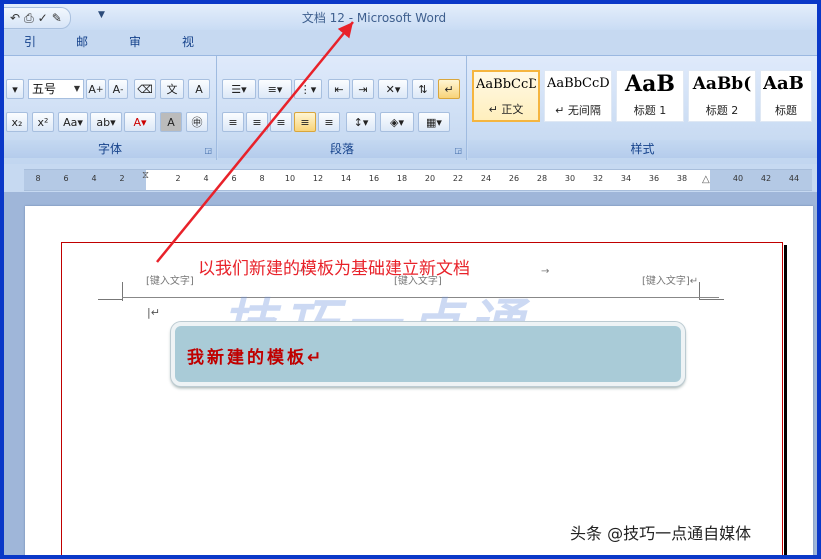 The image size is (821, 559). Describe the element at coordinates (722, 84) in the screenshot. I see `style-sample: AaBb(` at that location.